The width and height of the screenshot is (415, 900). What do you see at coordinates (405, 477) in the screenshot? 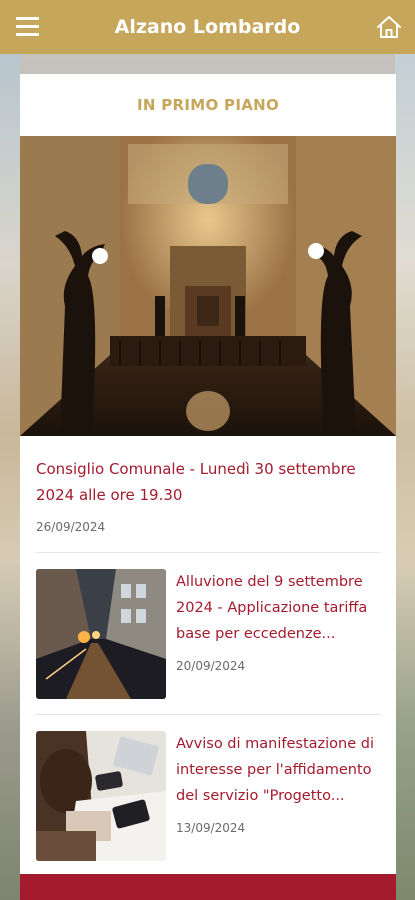
I see `background-right` at bounding box center [405, 477].